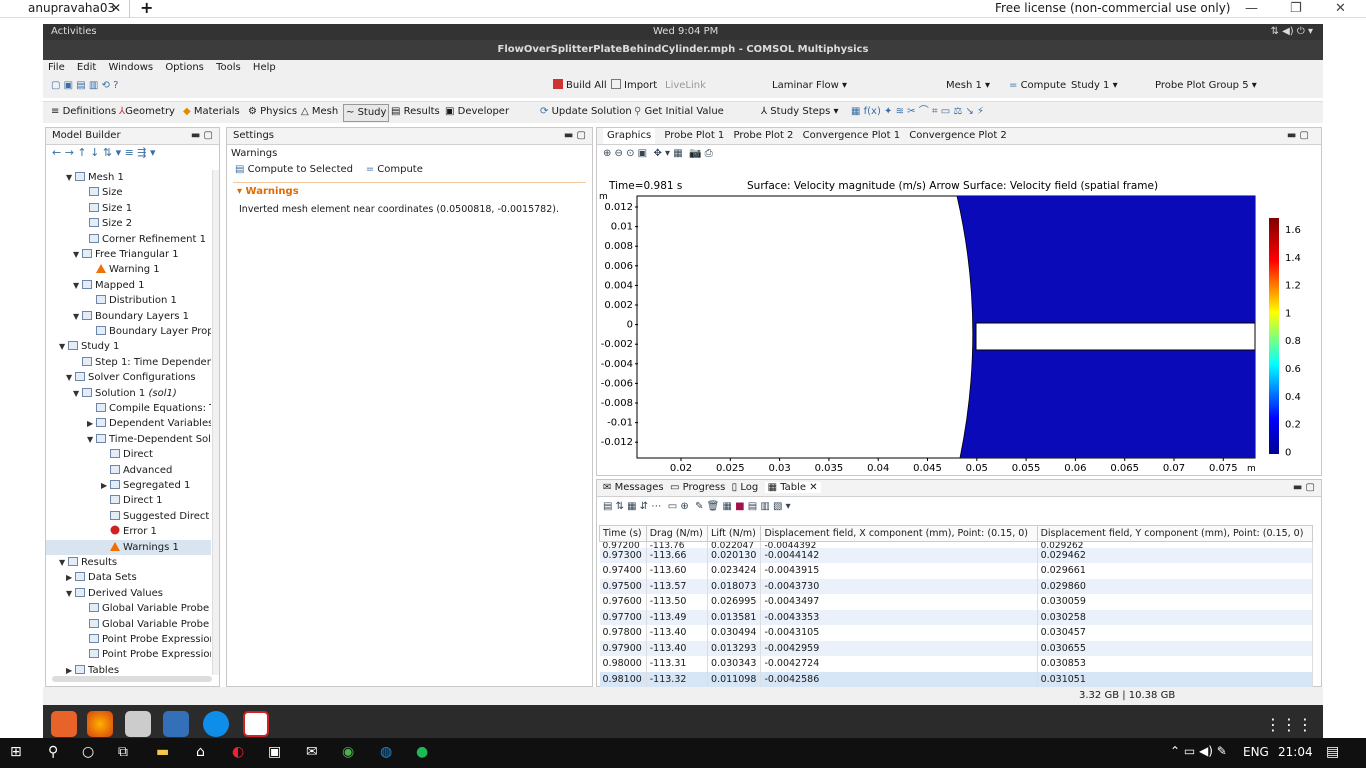  Describe the element at coordinates (959, 507) in the screenshot. I see `table-toolbar: ▤ ⇅ ▦ ⇵ ⋯ ▭ ⊕ ✎ 🗑 ▦ ■ ▤ ▥ ▧ ▾` at that location.